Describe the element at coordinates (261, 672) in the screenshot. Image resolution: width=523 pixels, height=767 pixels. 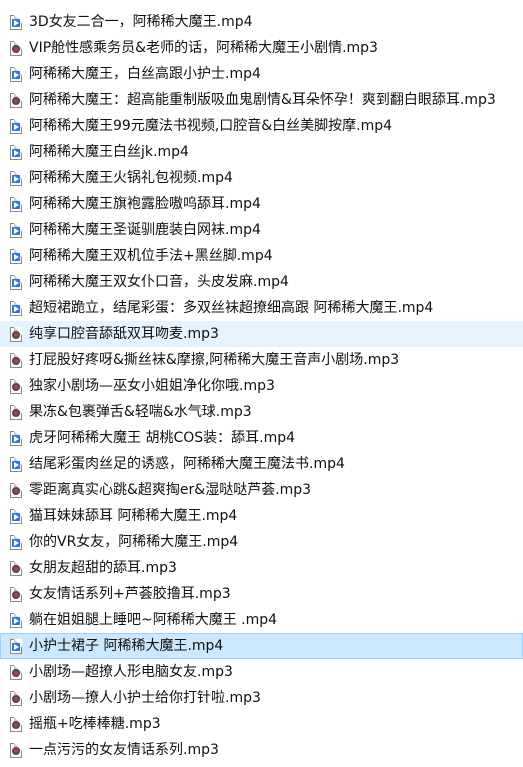
I see `file-row: 小剧场—超撩人形电脑女友.mp3` at that location.